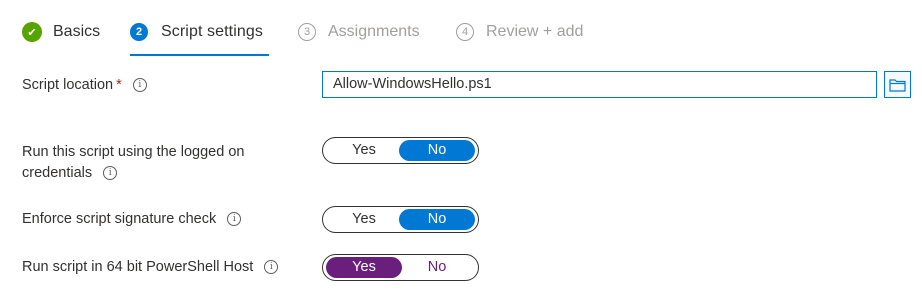  Describe the element at coordinates (139, 32) in the screenshot. I see `step-2-icon: 2` at that location.